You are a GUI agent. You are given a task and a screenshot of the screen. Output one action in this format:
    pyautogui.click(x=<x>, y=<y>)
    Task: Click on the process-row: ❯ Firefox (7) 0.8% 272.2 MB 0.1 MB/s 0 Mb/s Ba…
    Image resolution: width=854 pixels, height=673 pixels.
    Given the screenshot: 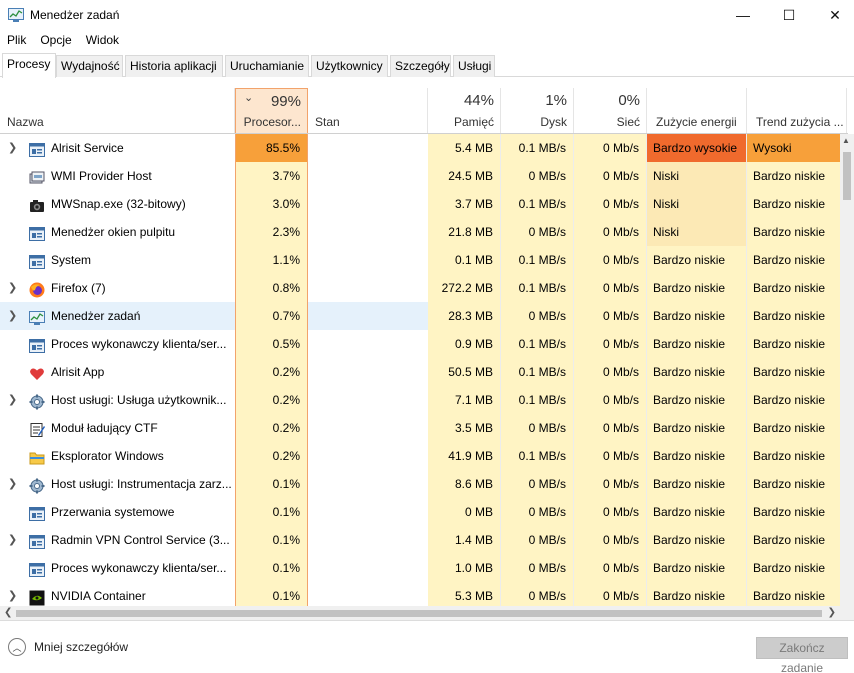 What is the action you would take?
    pyautogui.click(x=423, y=288)
    